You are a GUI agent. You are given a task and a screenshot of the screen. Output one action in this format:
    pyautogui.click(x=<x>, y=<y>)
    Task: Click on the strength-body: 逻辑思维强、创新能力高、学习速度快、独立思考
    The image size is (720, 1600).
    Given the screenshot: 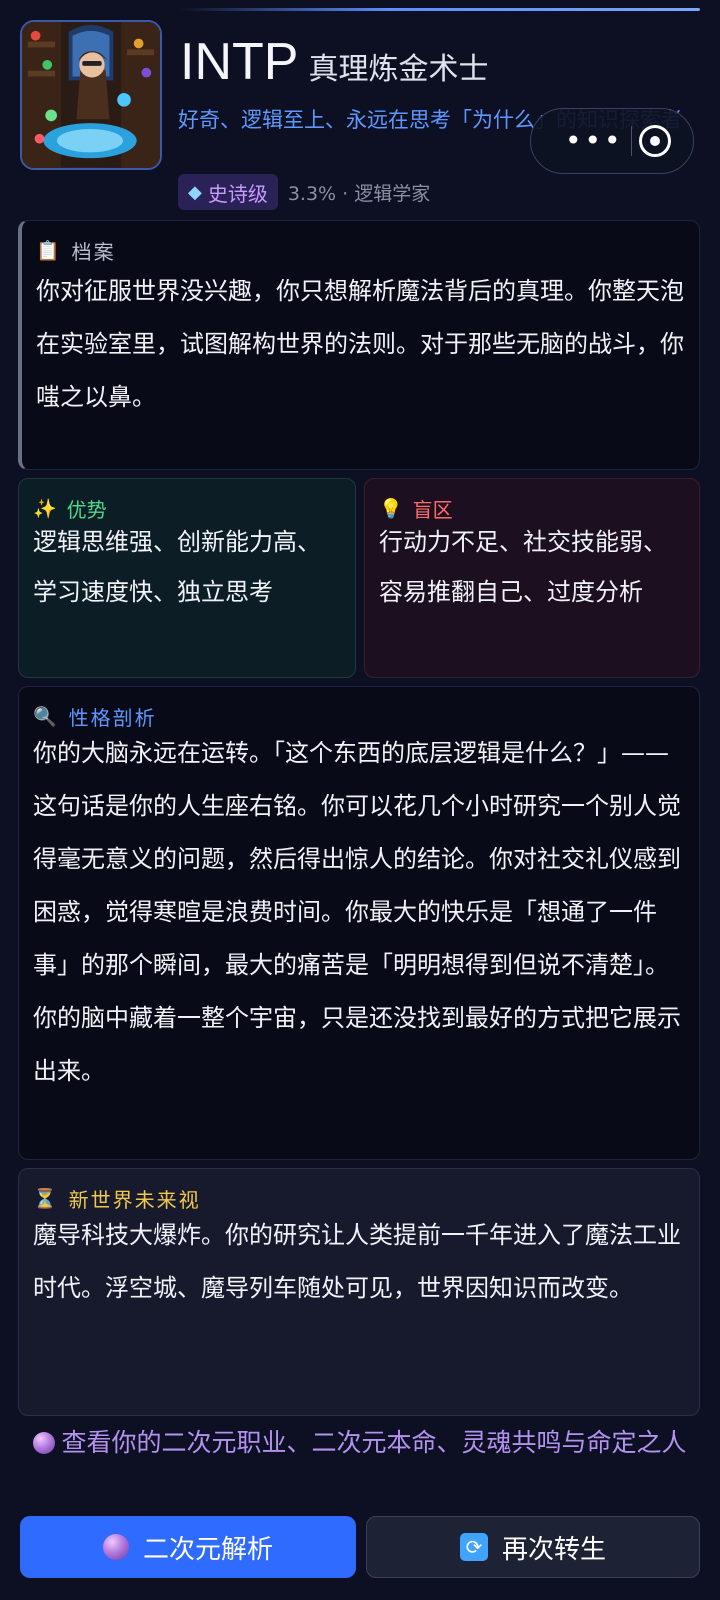 What is the action you would take?
    pyautogui.click(x=177, y=567)
    